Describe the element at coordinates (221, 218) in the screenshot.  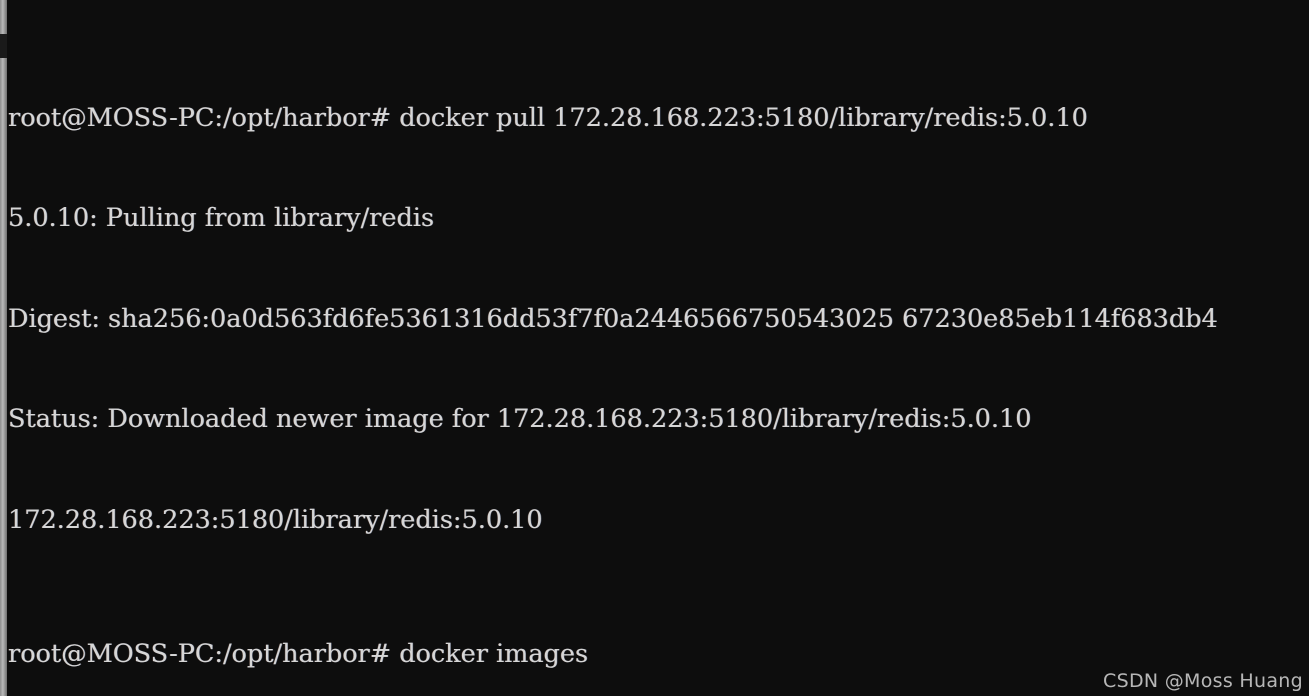
I see `output-line-pulling-from: 5.0.10: Pulling from library/redis` at that location.